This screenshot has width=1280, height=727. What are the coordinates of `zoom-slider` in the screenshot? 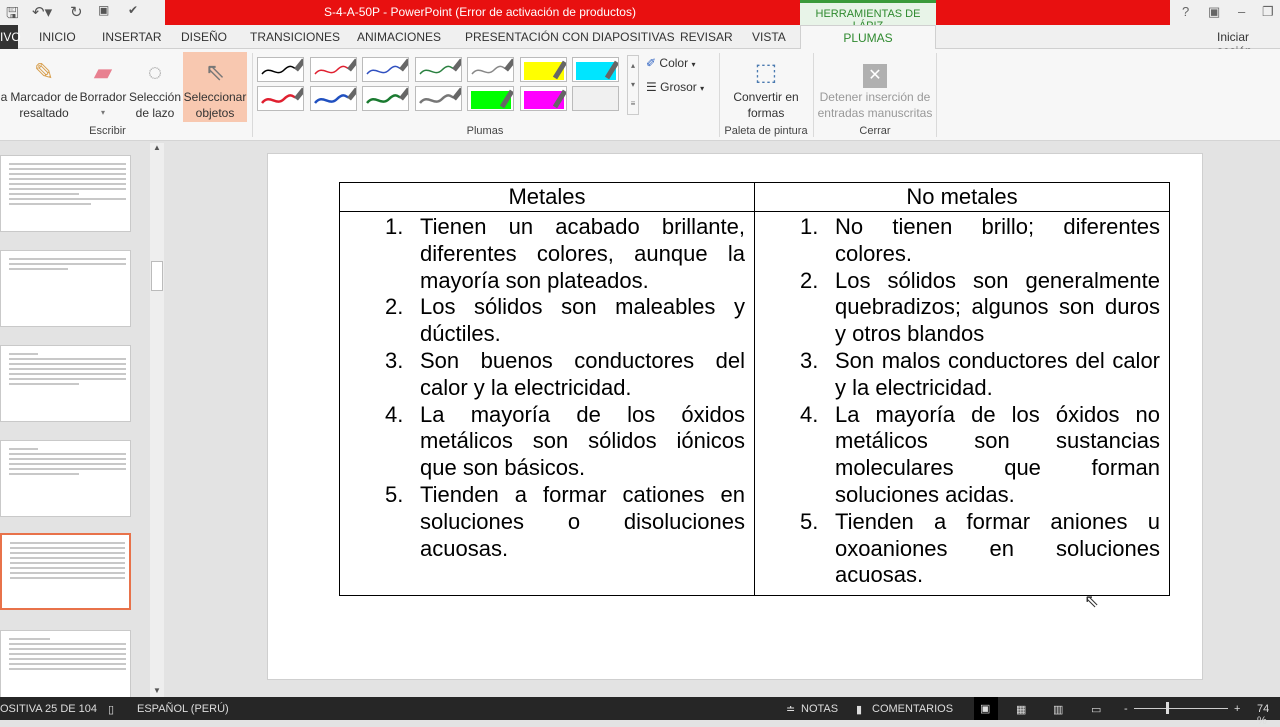 It's located at (1181, 708).